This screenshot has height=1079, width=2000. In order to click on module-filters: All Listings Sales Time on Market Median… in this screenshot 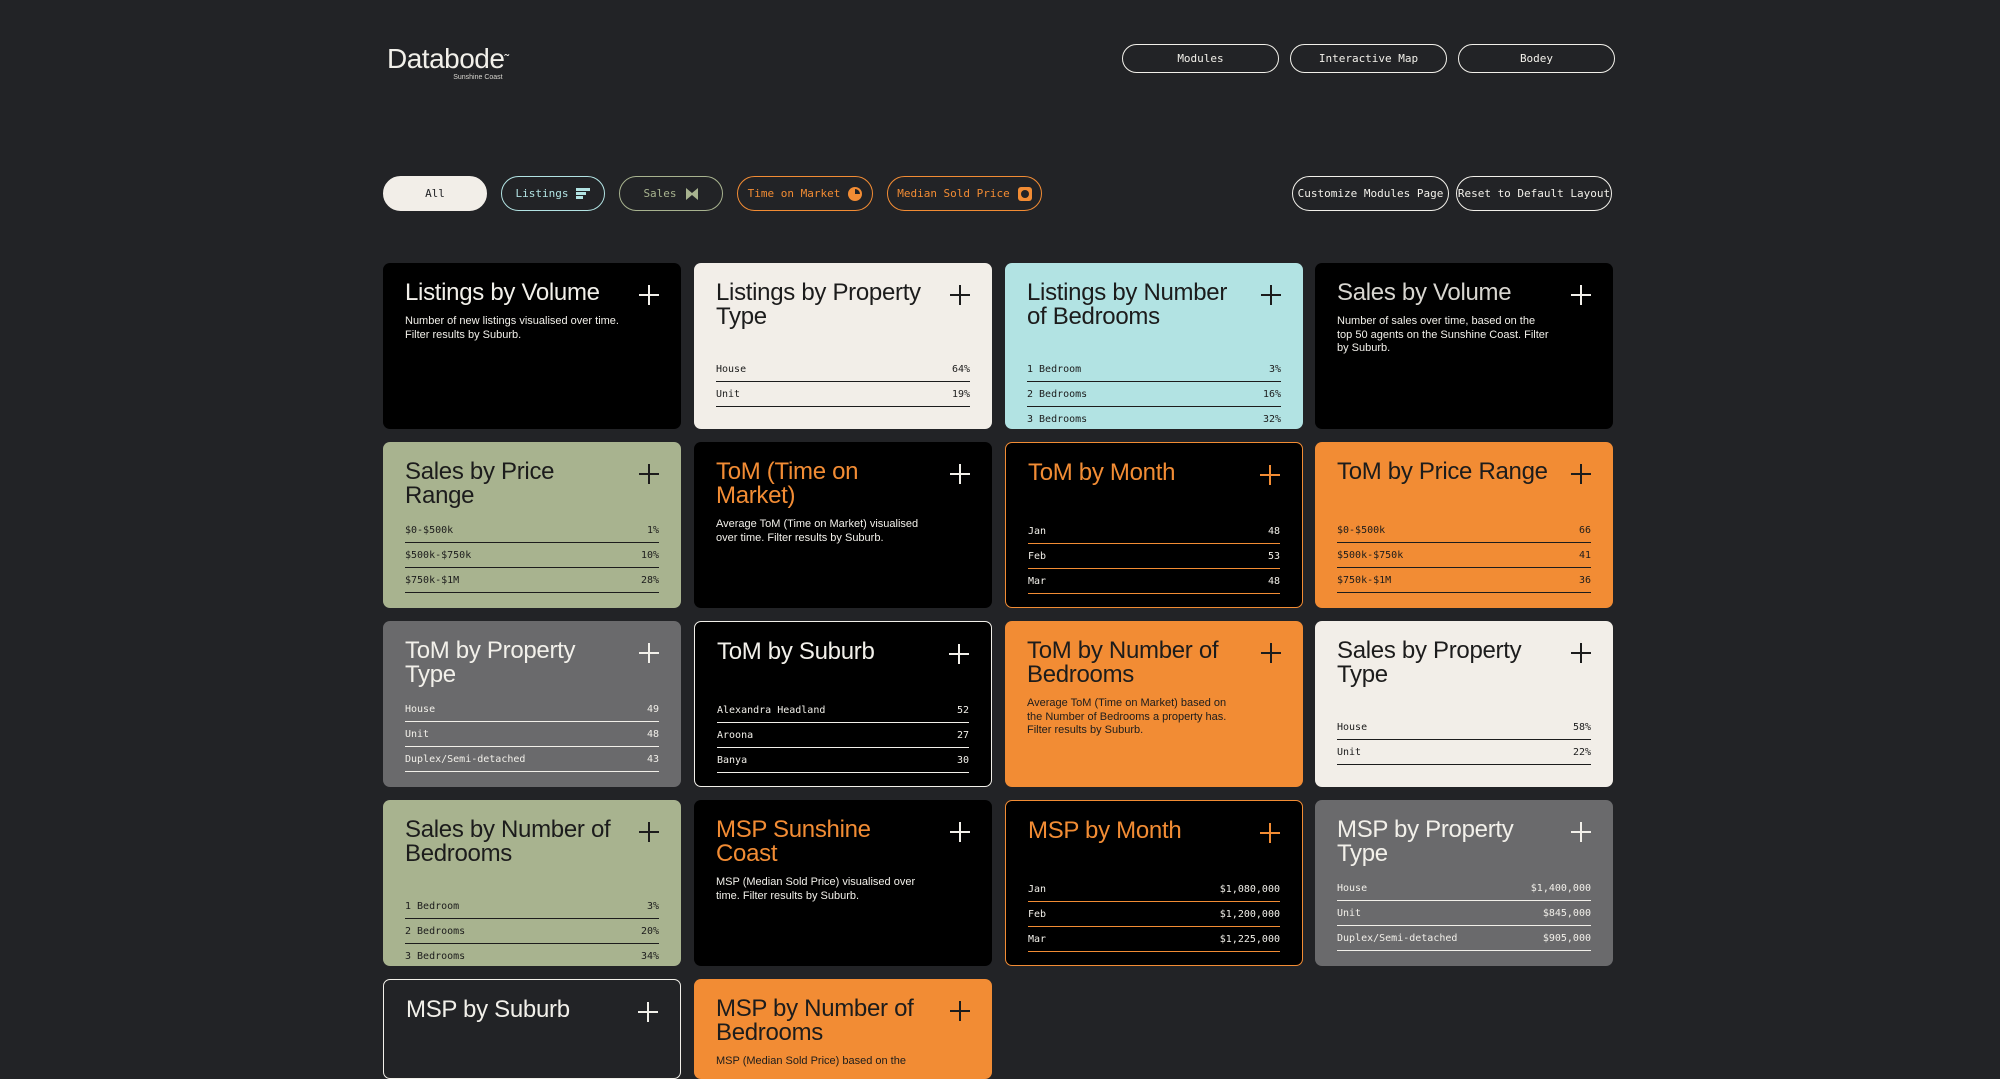, I will do `click(712, 193)`.